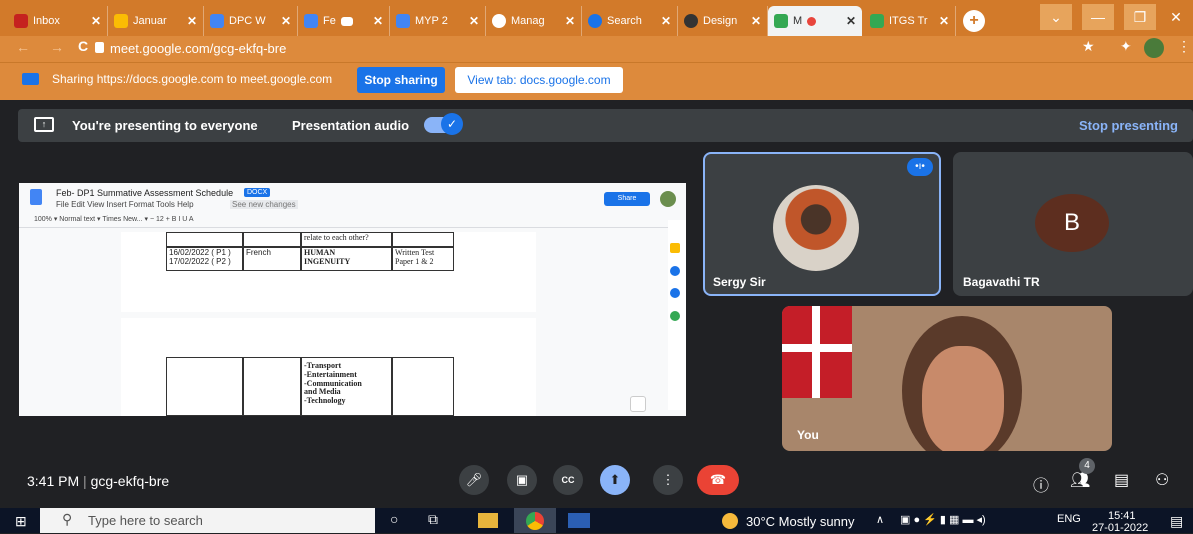 The height and width of the screenshot is (534, 1193). Describe the element at coordinates (1122, 516) in the screenshot. I see `clock-time: 15:41` at that location.